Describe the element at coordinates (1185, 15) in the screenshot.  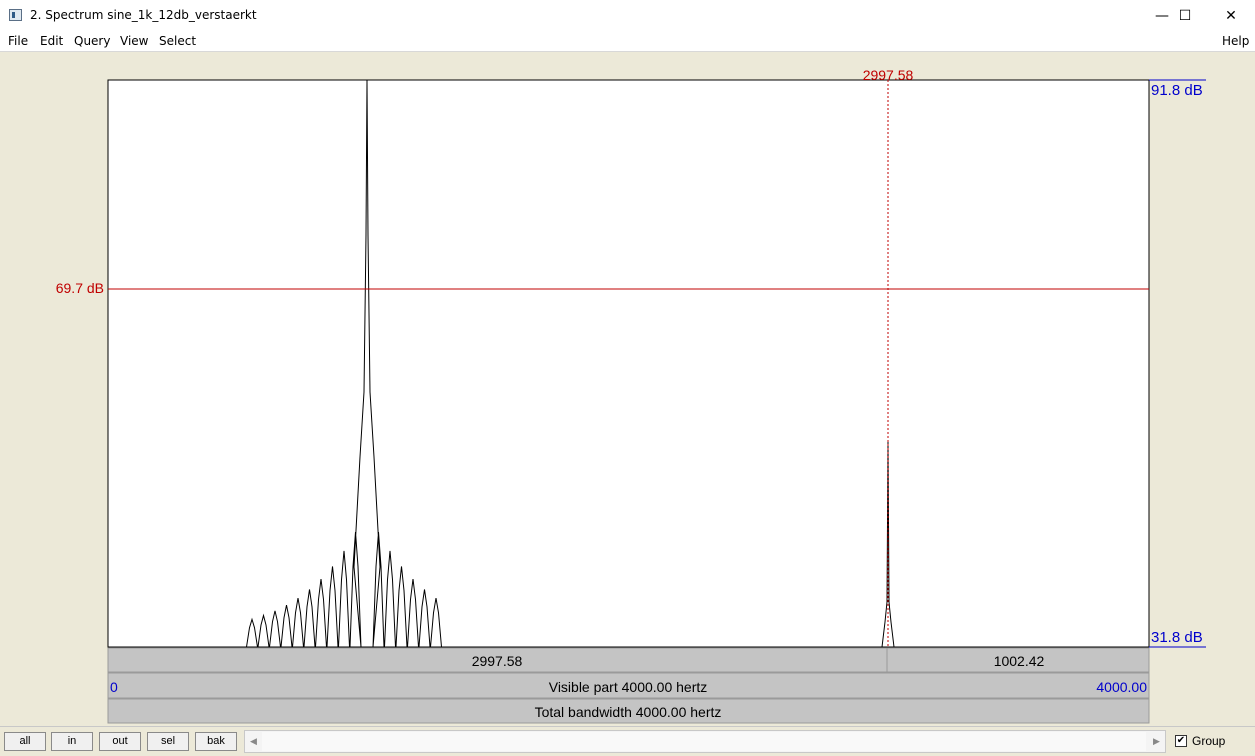
I see `maximize-button: ☐` at that location.